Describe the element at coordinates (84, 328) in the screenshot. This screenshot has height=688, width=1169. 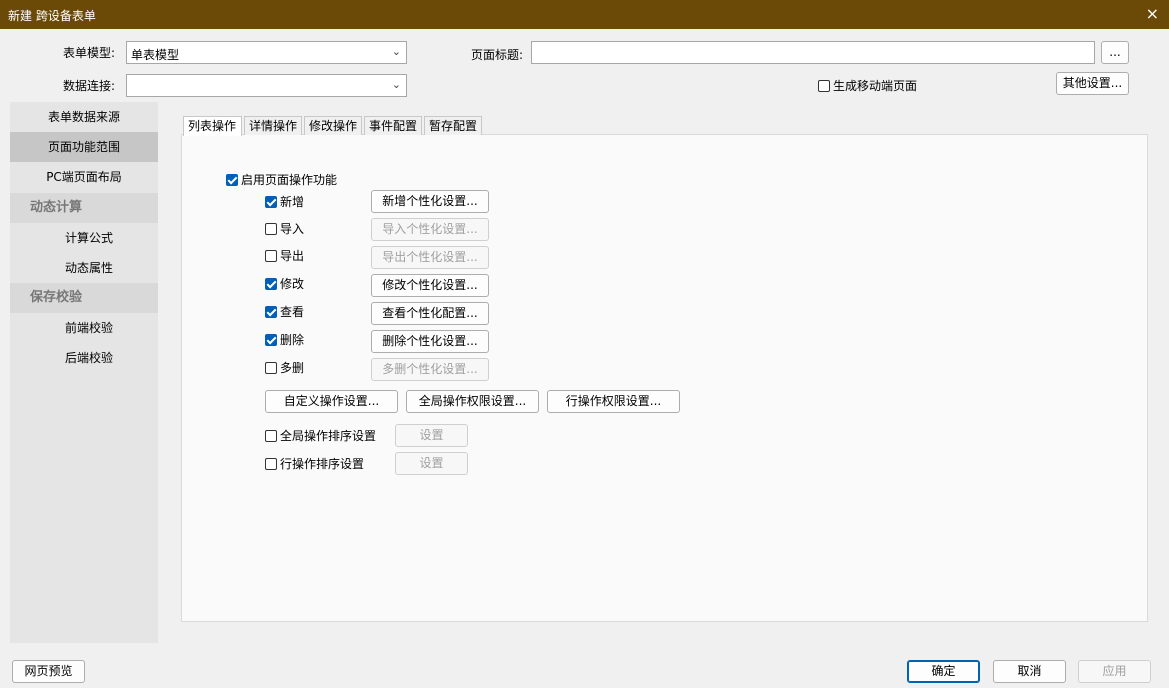
I see `sidebar-item-frontend-validation: 前端校验` at that location.